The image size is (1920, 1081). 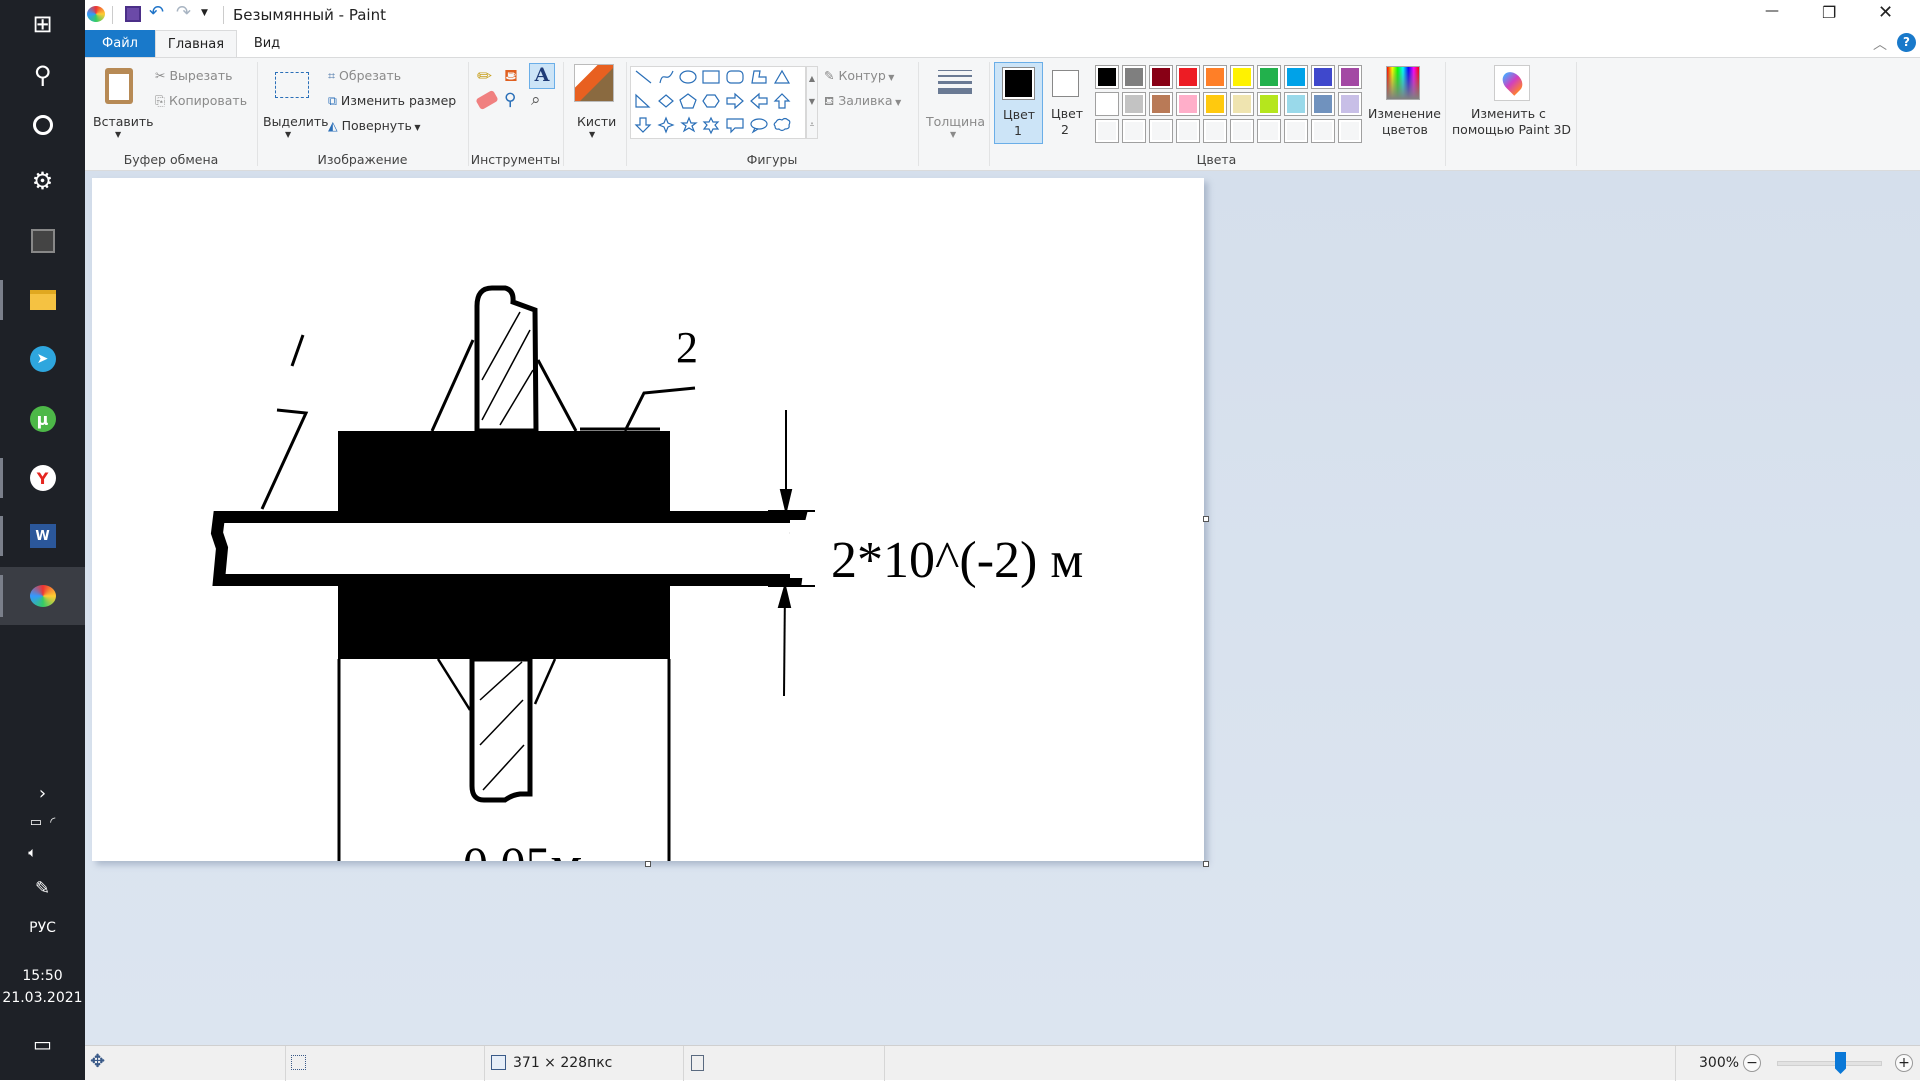 What do you see at coordinates (1206, 864) in the screenshot?
I see `resize-handle-corner` at bounding box center [1206, 864].